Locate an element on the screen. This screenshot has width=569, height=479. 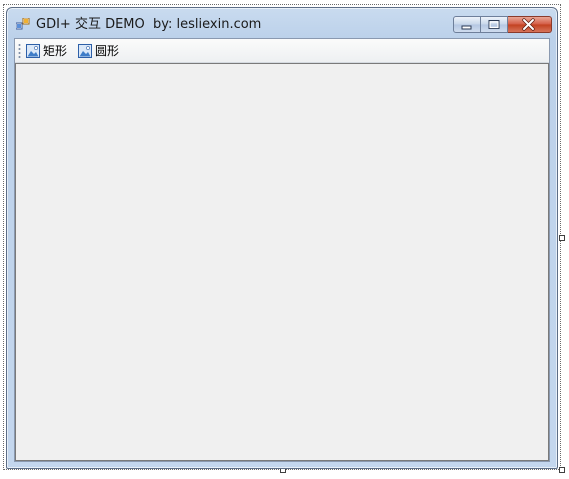
toolbar-button-circle: 圆形 is located at coordinates (98, 51).